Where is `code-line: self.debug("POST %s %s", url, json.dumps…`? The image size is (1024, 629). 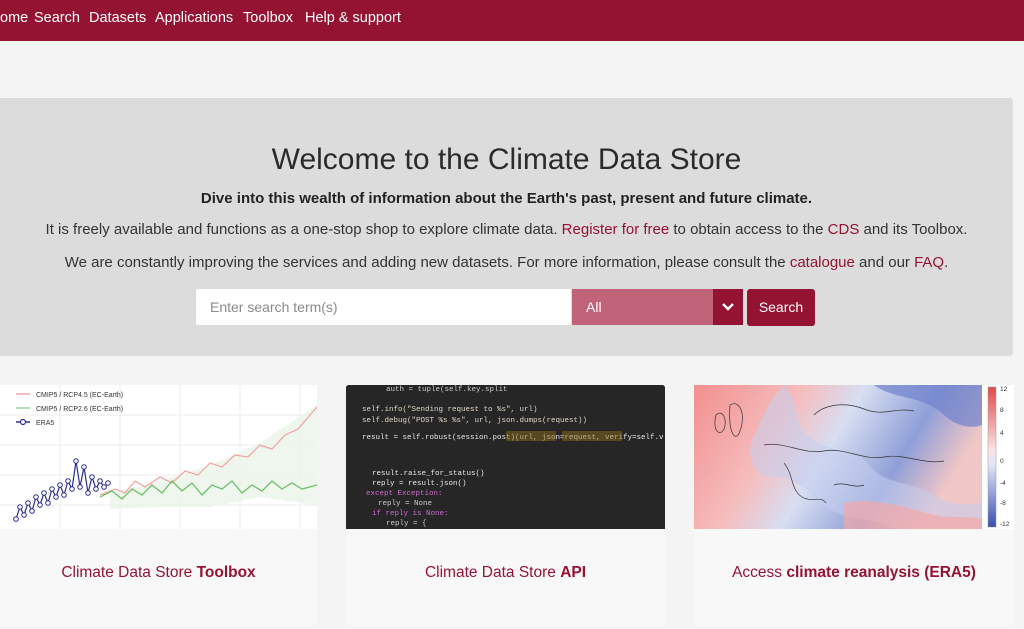
code-line: self.debug("POST %s %s", url, json.dumps… is located at coordinates (474, 421).